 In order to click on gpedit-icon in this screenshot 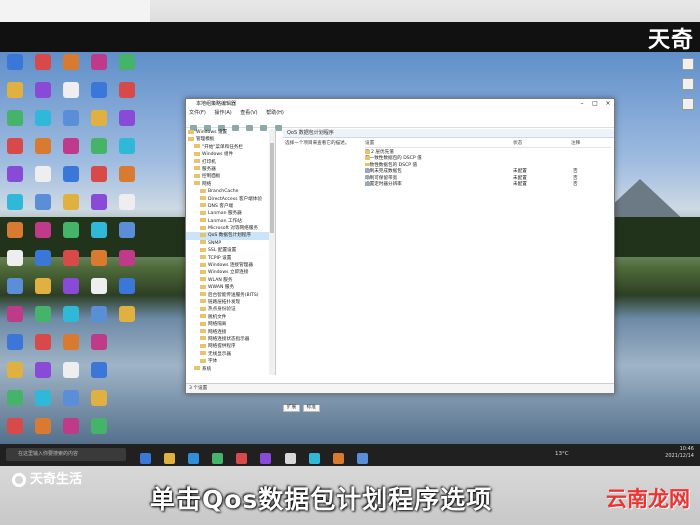, I will do `click(362, 458)`.